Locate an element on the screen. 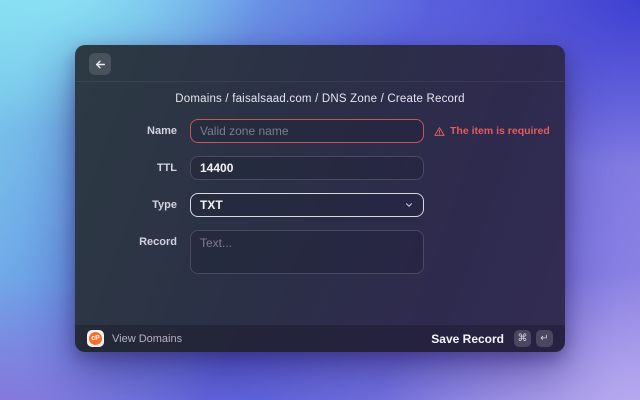  arrow-left-icon is located at coordinates (100, 64).